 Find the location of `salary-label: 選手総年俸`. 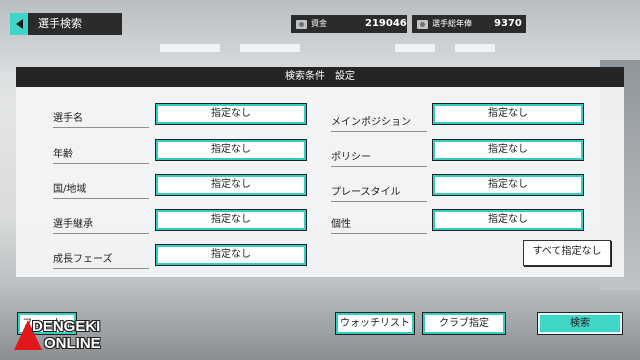

salary-label: 選手総年俸 is located at coordinates (452, 23).